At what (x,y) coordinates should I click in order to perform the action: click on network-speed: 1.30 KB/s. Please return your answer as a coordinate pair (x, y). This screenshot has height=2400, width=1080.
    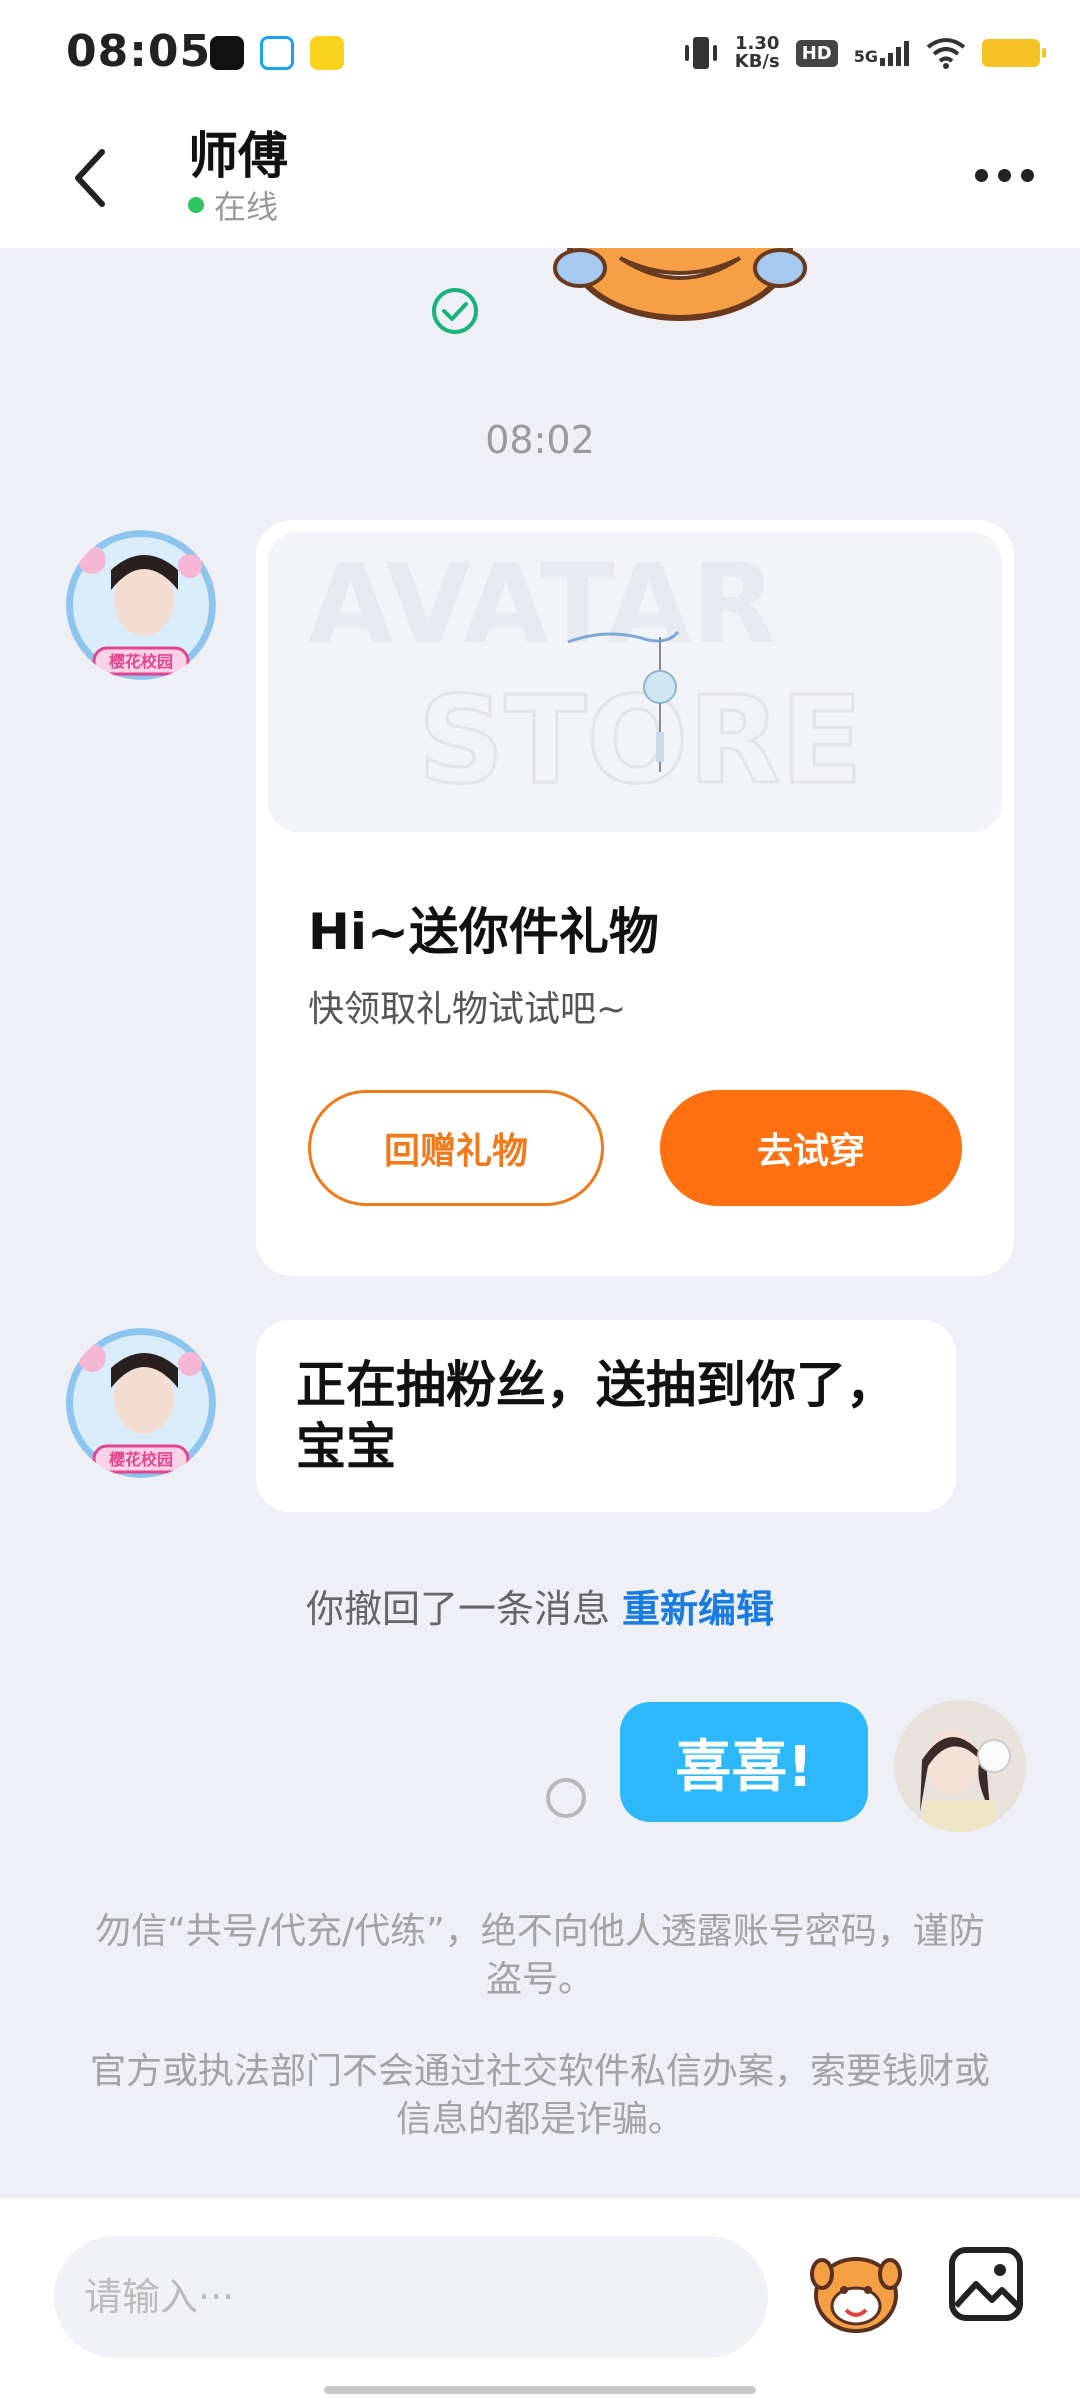
    Looking at the image, I should click on (757, 53).